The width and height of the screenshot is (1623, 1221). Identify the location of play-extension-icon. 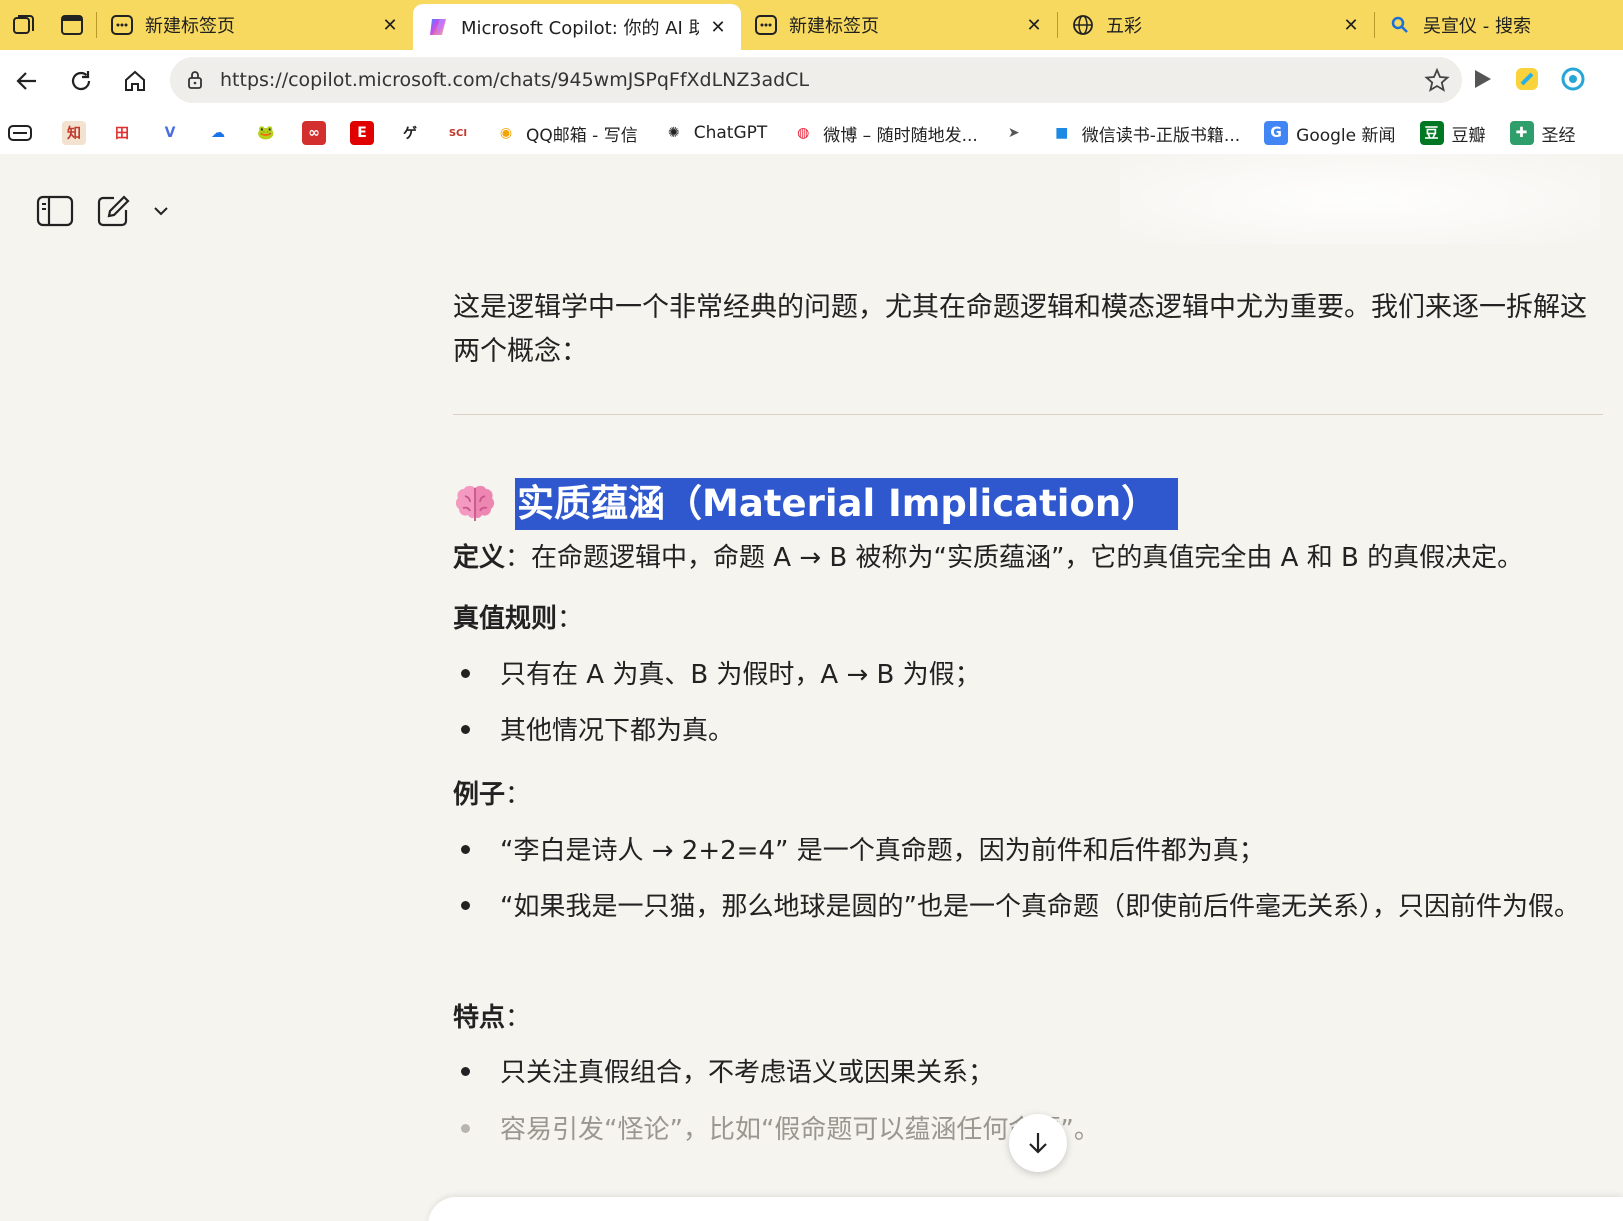
(1482, 81).